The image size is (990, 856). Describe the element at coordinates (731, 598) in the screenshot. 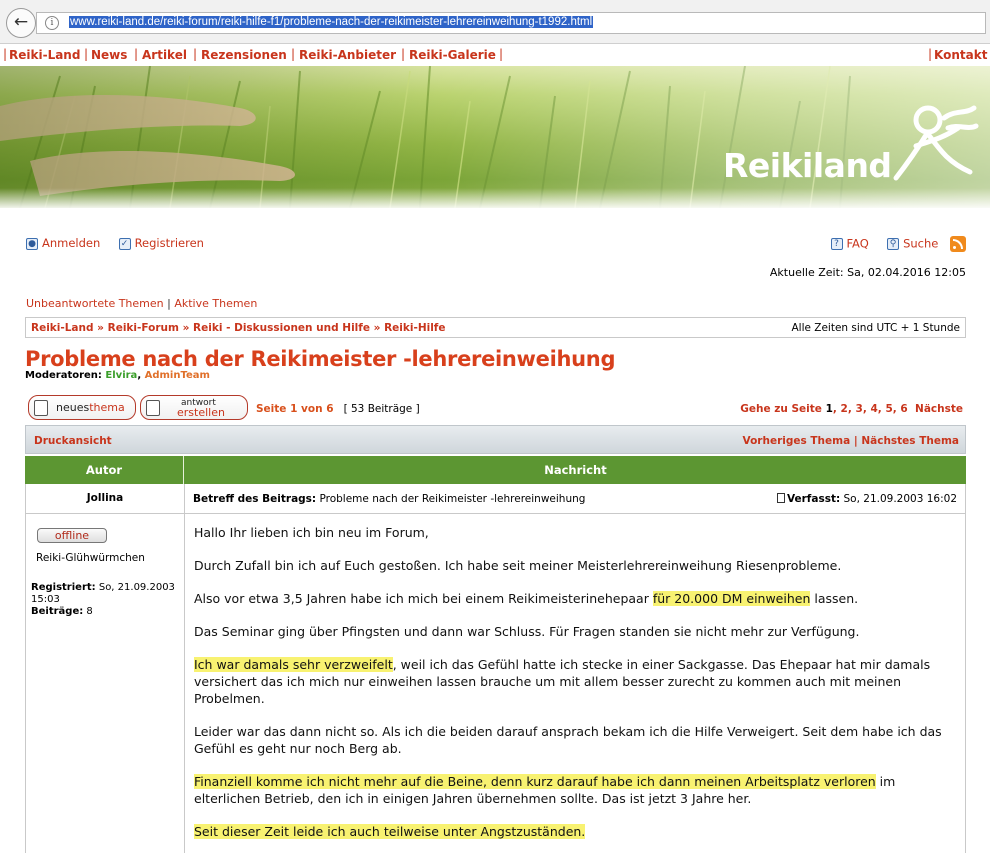

I see `highlighted-text: für 20.000 DM einweihen` at that location.